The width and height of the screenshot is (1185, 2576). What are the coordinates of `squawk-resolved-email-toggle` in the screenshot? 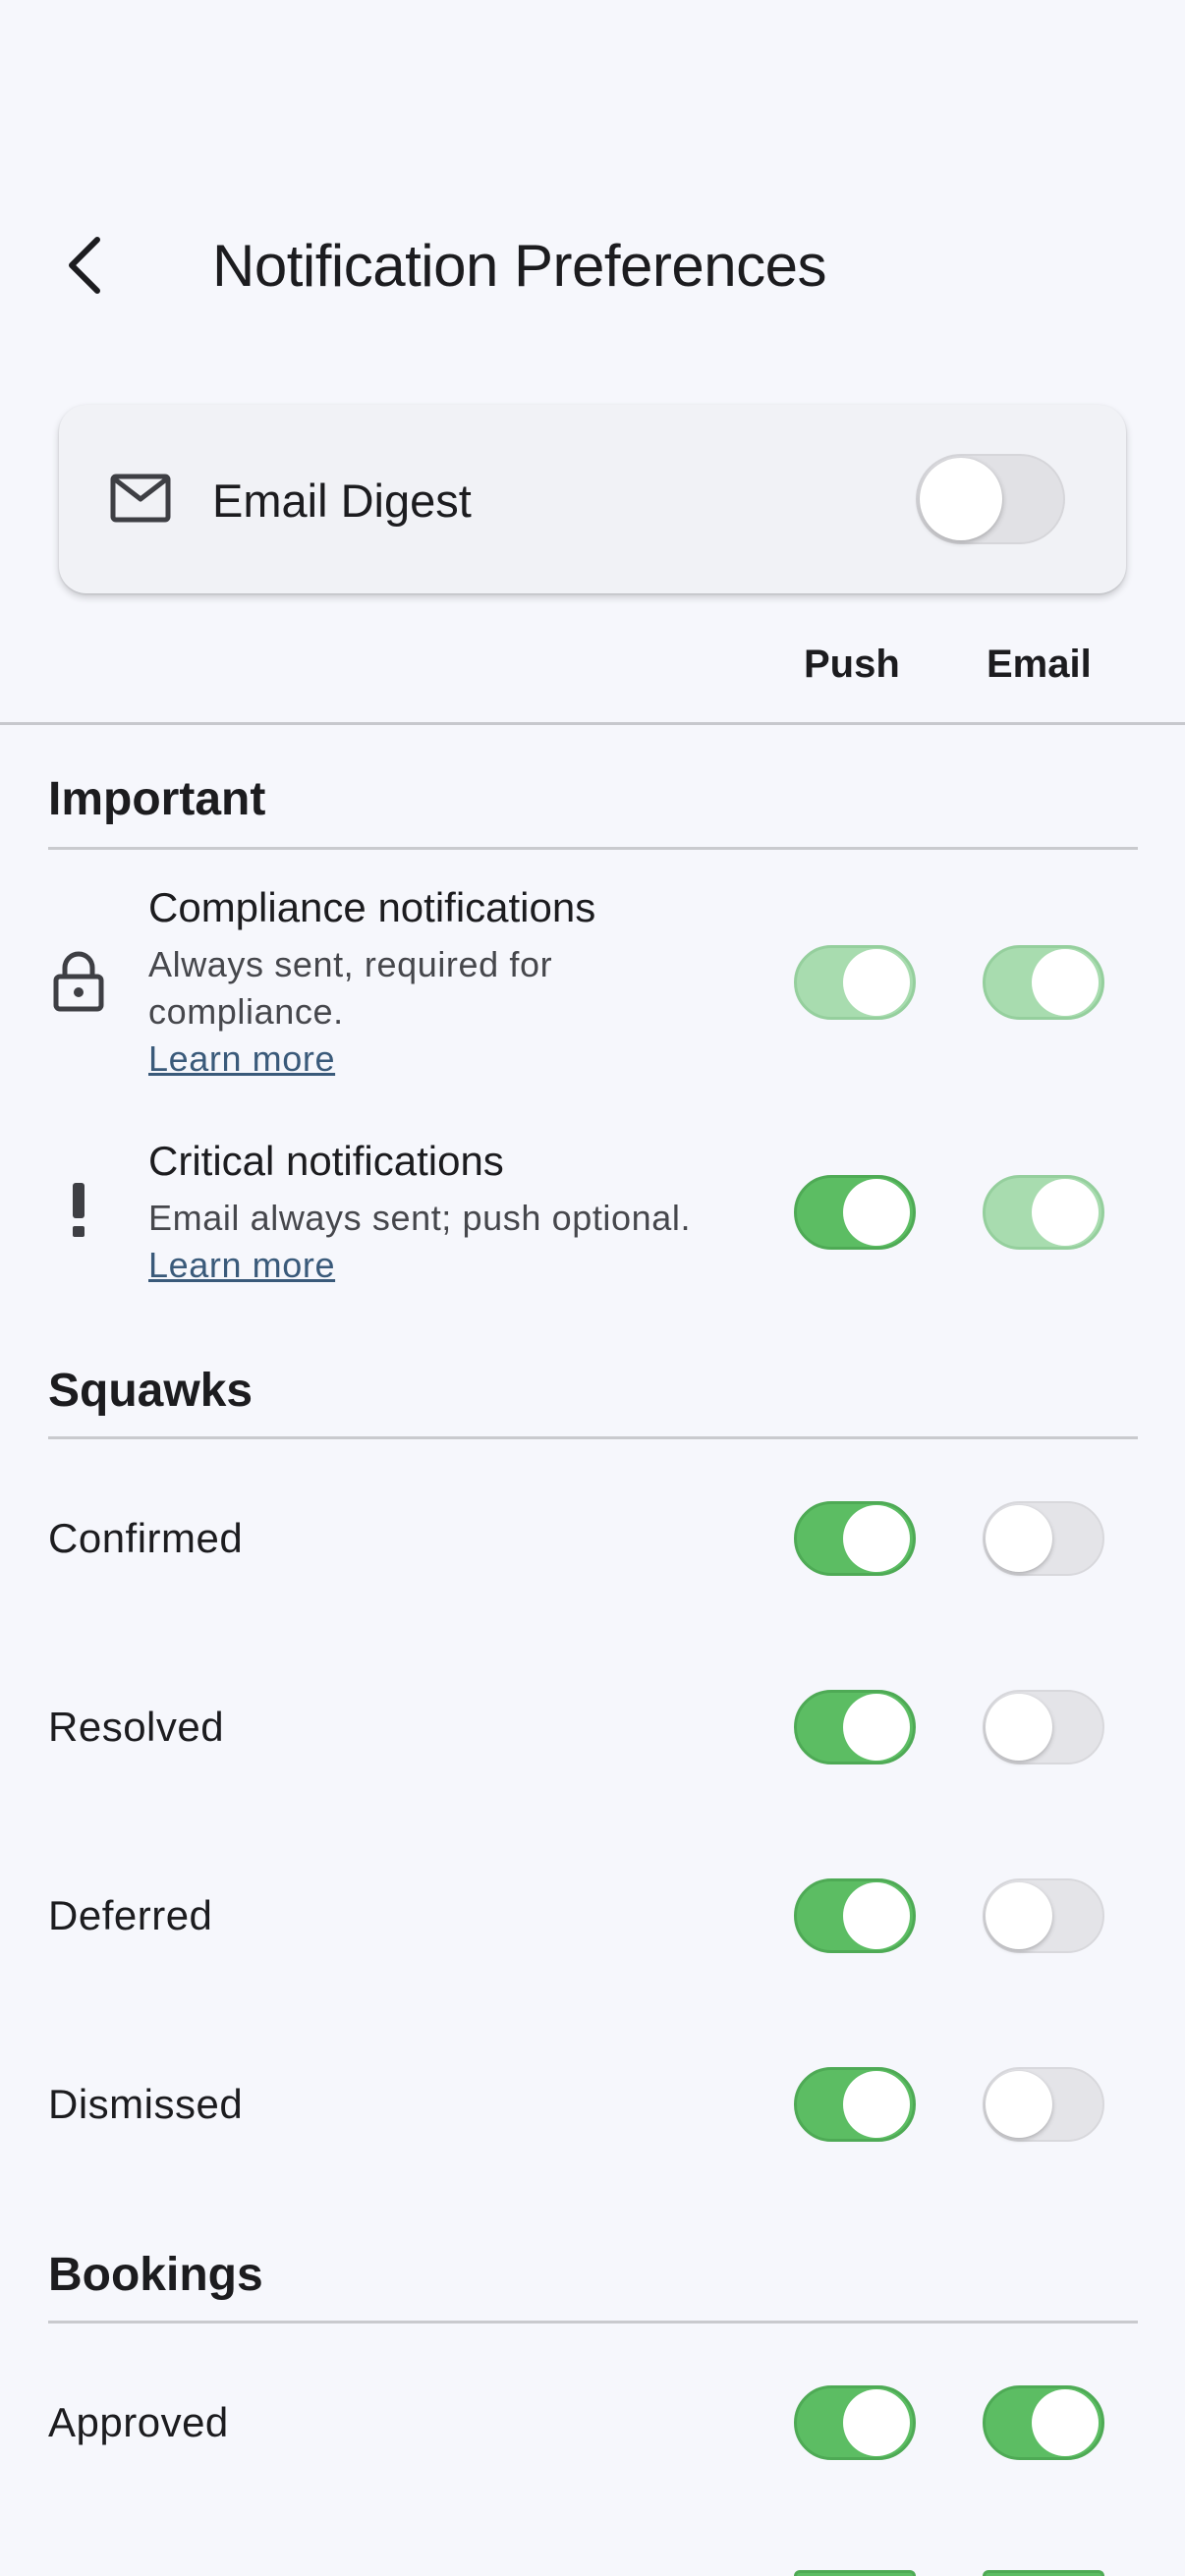 It's located at (1044, 1727).